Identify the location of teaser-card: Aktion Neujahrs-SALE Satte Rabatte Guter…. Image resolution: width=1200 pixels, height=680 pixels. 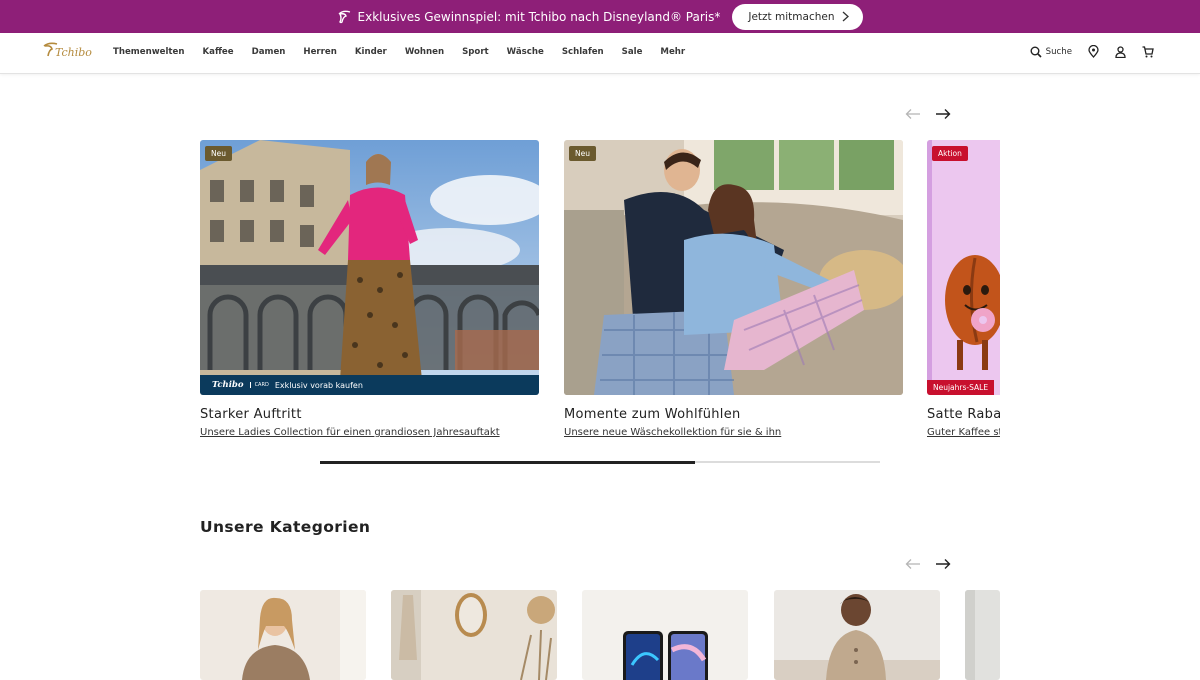
(963, 289).